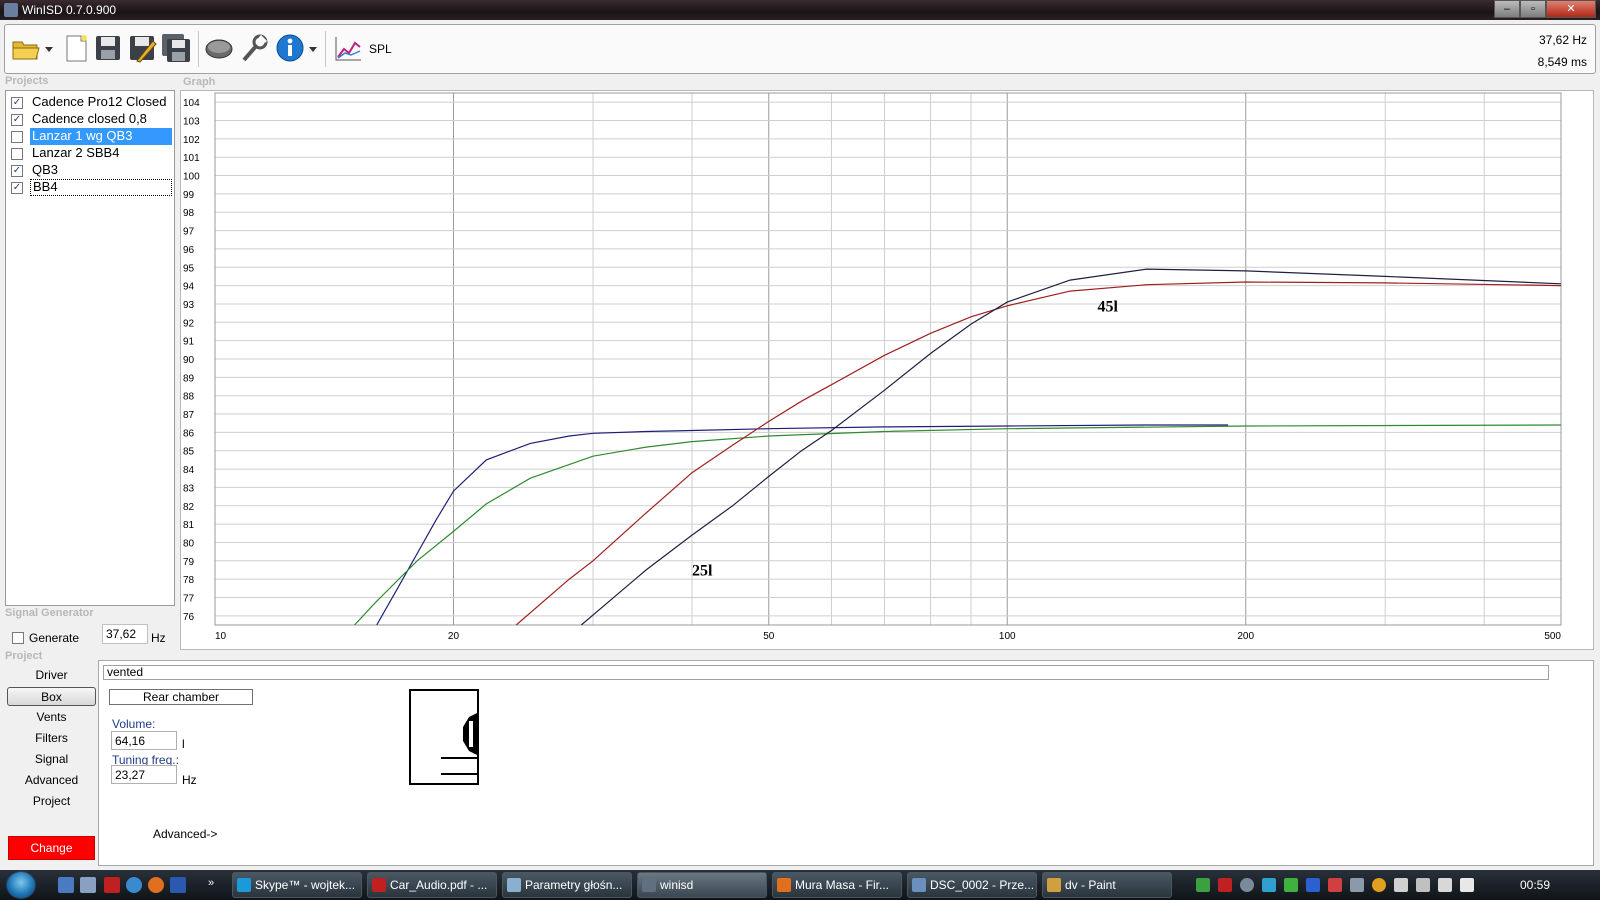 This screenshot has height=900, width=1600. What do you see at coordinates (191, 122) in the screenshot?
I see `y-tick-label: 103` at bounding box center [191, 122].